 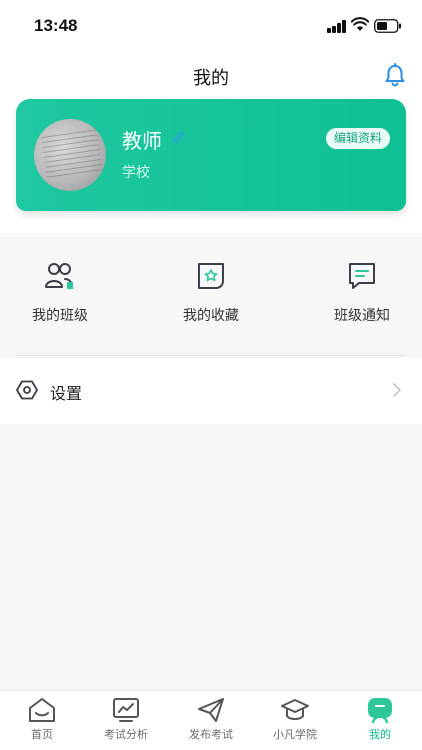 What do you see at coordinates (362, 276) in the screenshot?
I see `notice-chat-icon` at bounding box center [362, 276].